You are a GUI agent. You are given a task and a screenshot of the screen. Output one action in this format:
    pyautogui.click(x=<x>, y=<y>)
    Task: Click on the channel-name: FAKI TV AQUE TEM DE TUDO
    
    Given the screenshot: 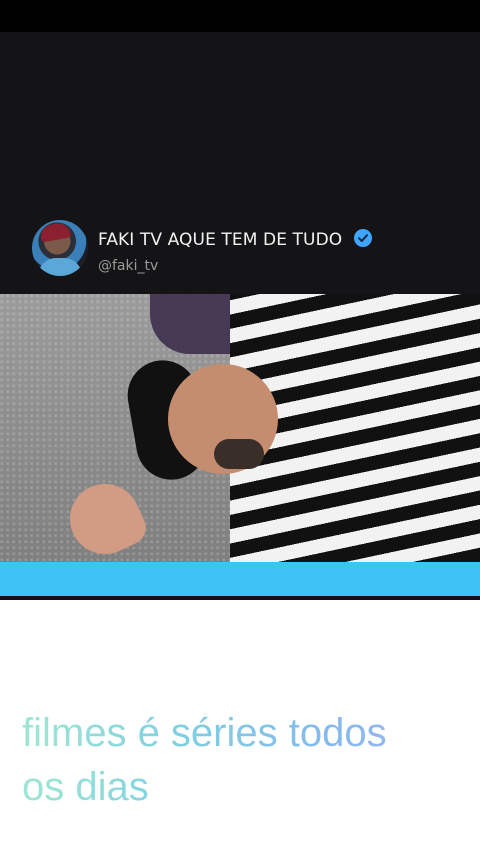 What is the action you would take?
    pyautogui.click(x=235, y=239)
    